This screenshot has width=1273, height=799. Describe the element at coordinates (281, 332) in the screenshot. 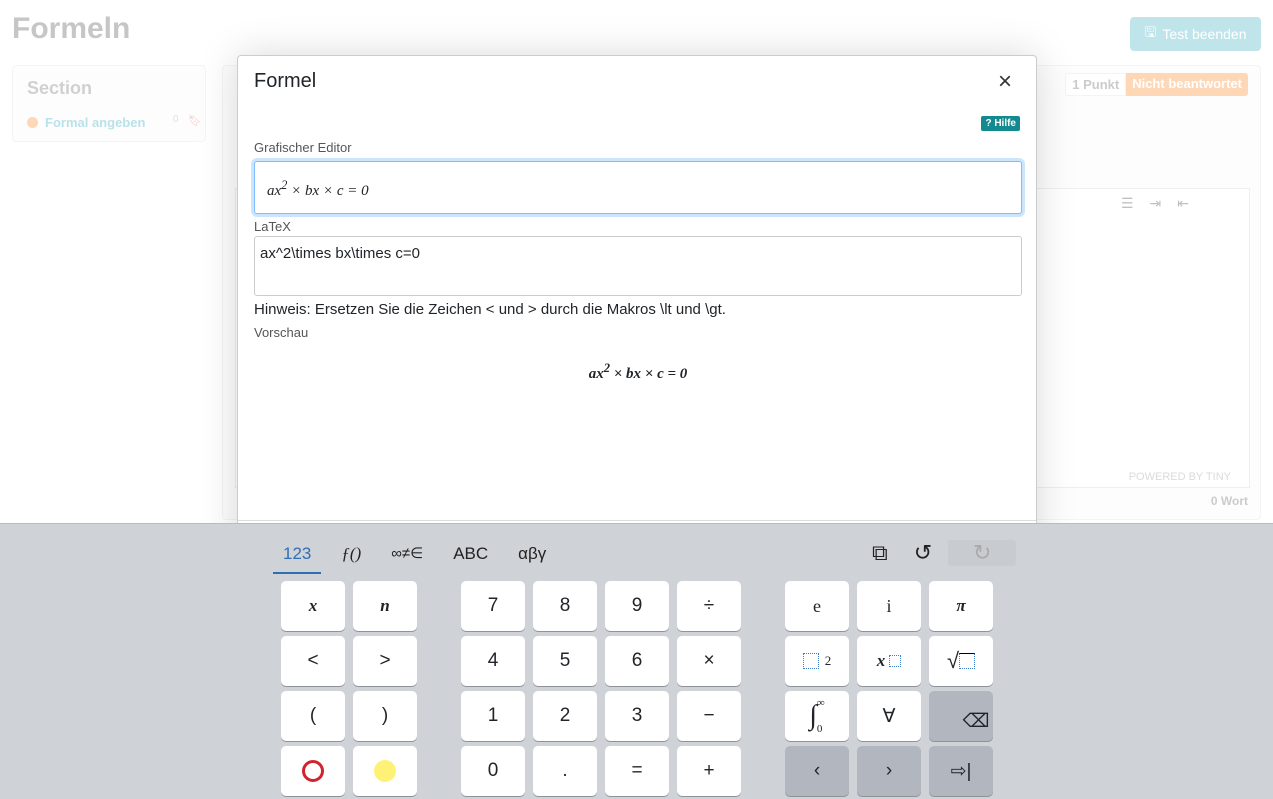

I see `preview-label: Vorschau` at that location.